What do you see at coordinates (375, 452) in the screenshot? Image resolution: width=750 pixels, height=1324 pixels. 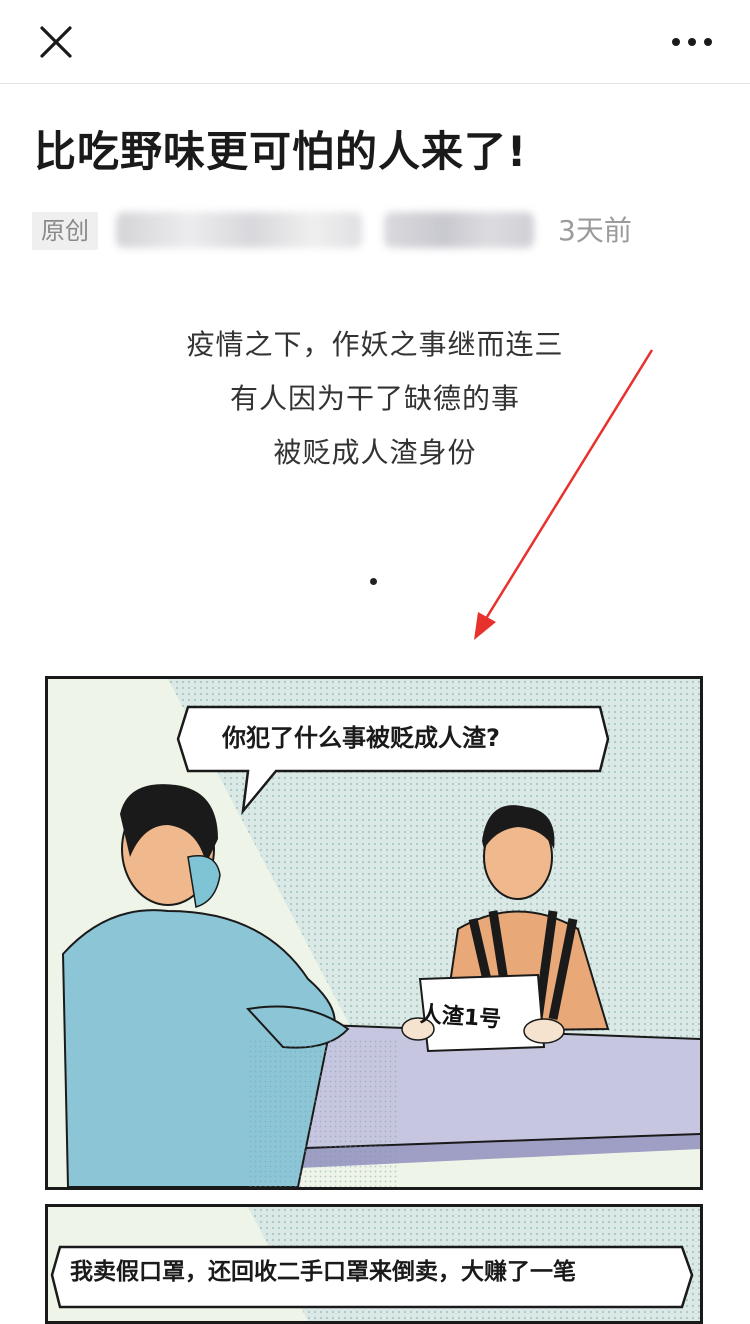 I see `intro-line: 被贬成人渣身份` at bounding box center [375, 452].